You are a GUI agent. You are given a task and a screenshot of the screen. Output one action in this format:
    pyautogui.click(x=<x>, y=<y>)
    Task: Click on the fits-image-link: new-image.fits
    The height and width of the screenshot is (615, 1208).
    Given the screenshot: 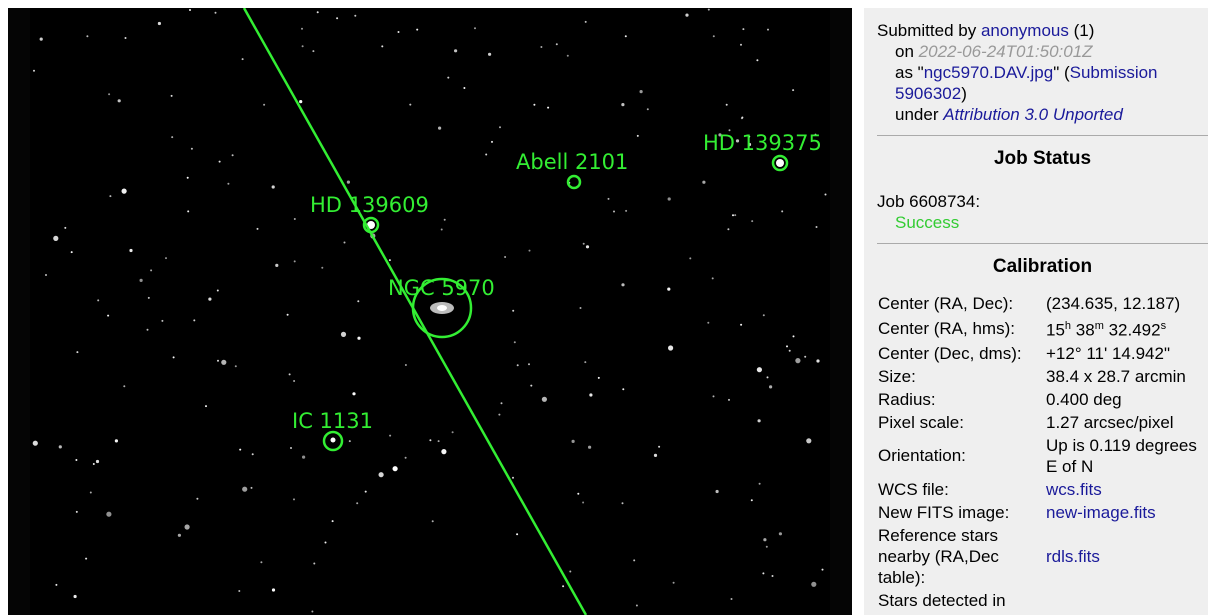 What is the action you would take?
    pyautogui.click(x=1101, y=512)
    